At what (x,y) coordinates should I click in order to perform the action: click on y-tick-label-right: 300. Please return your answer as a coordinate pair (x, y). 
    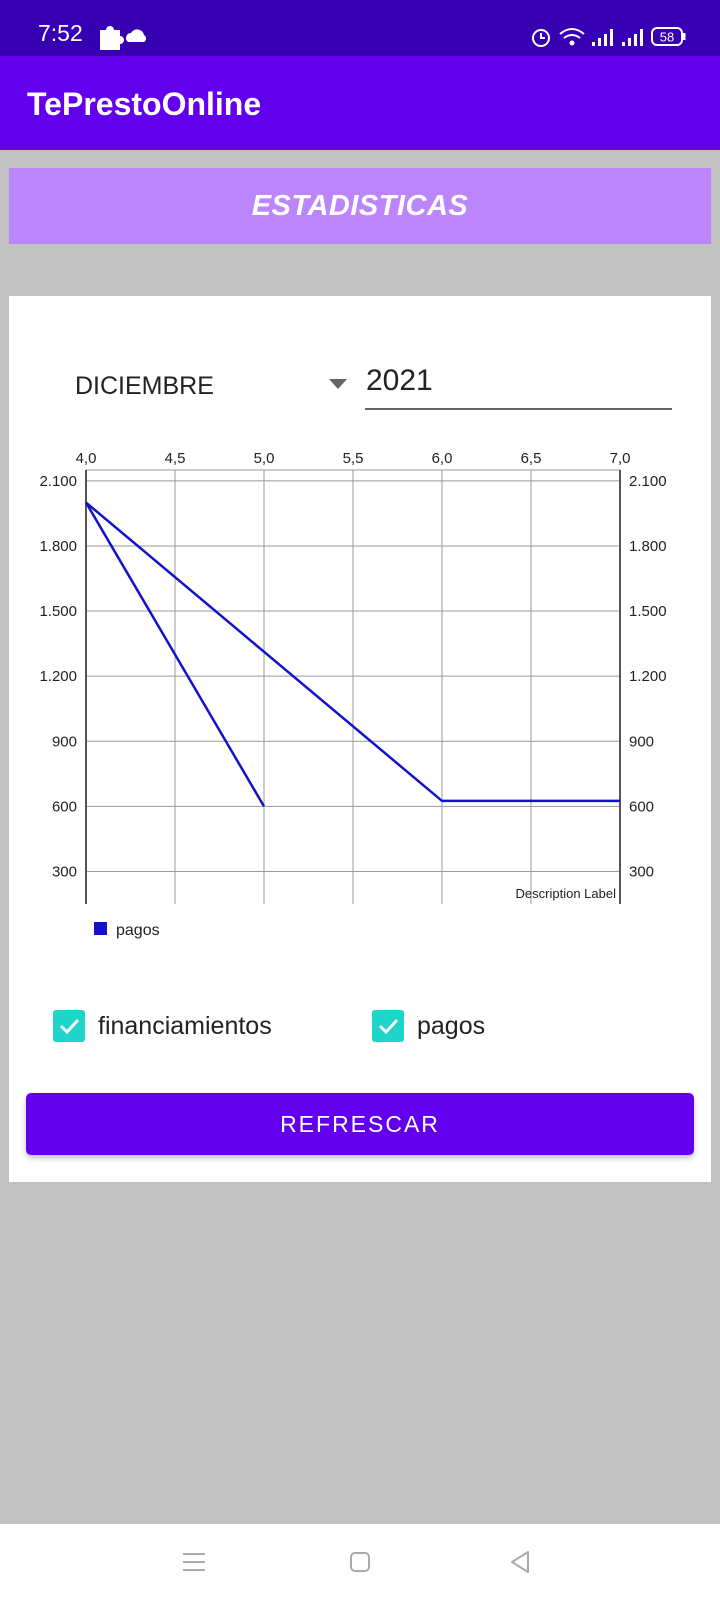
    Looking at the image, I should click on (641, 871).